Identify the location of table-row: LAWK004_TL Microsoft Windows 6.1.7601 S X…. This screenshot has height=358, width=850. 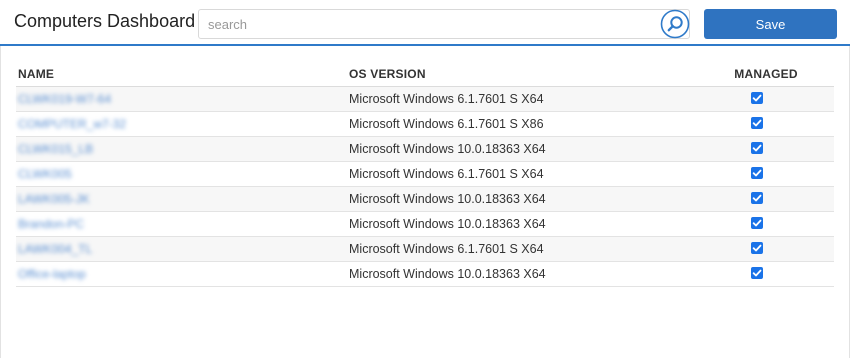
(425, 249).